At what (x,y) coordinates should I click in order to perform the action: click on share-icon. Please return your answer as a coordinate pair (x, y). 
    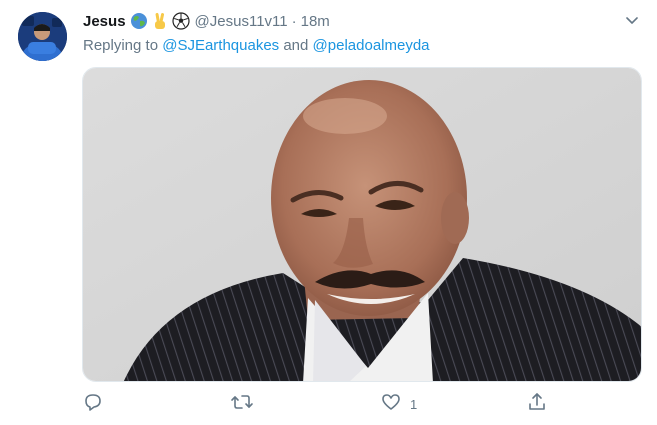
    Looking at the image, I should click on (537, 404).